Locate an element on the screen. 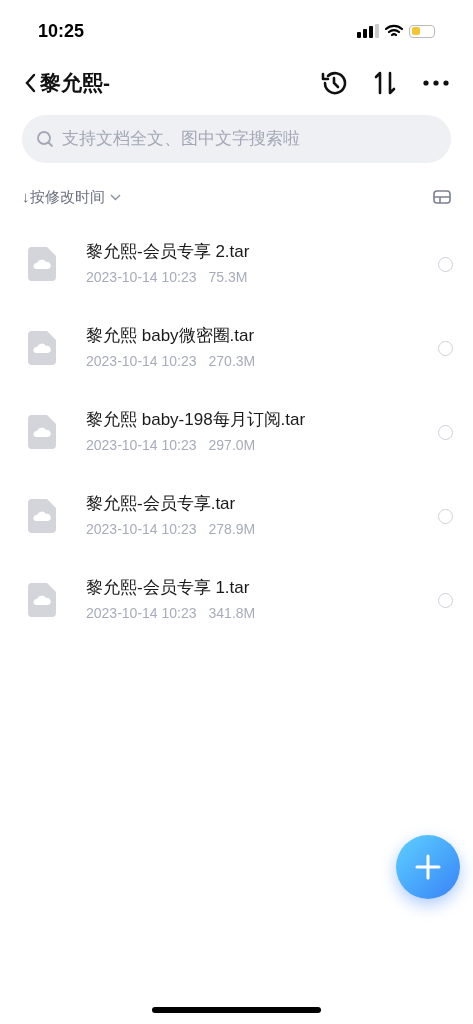  file-size: 75.3M is located at coordinates (228, 277).